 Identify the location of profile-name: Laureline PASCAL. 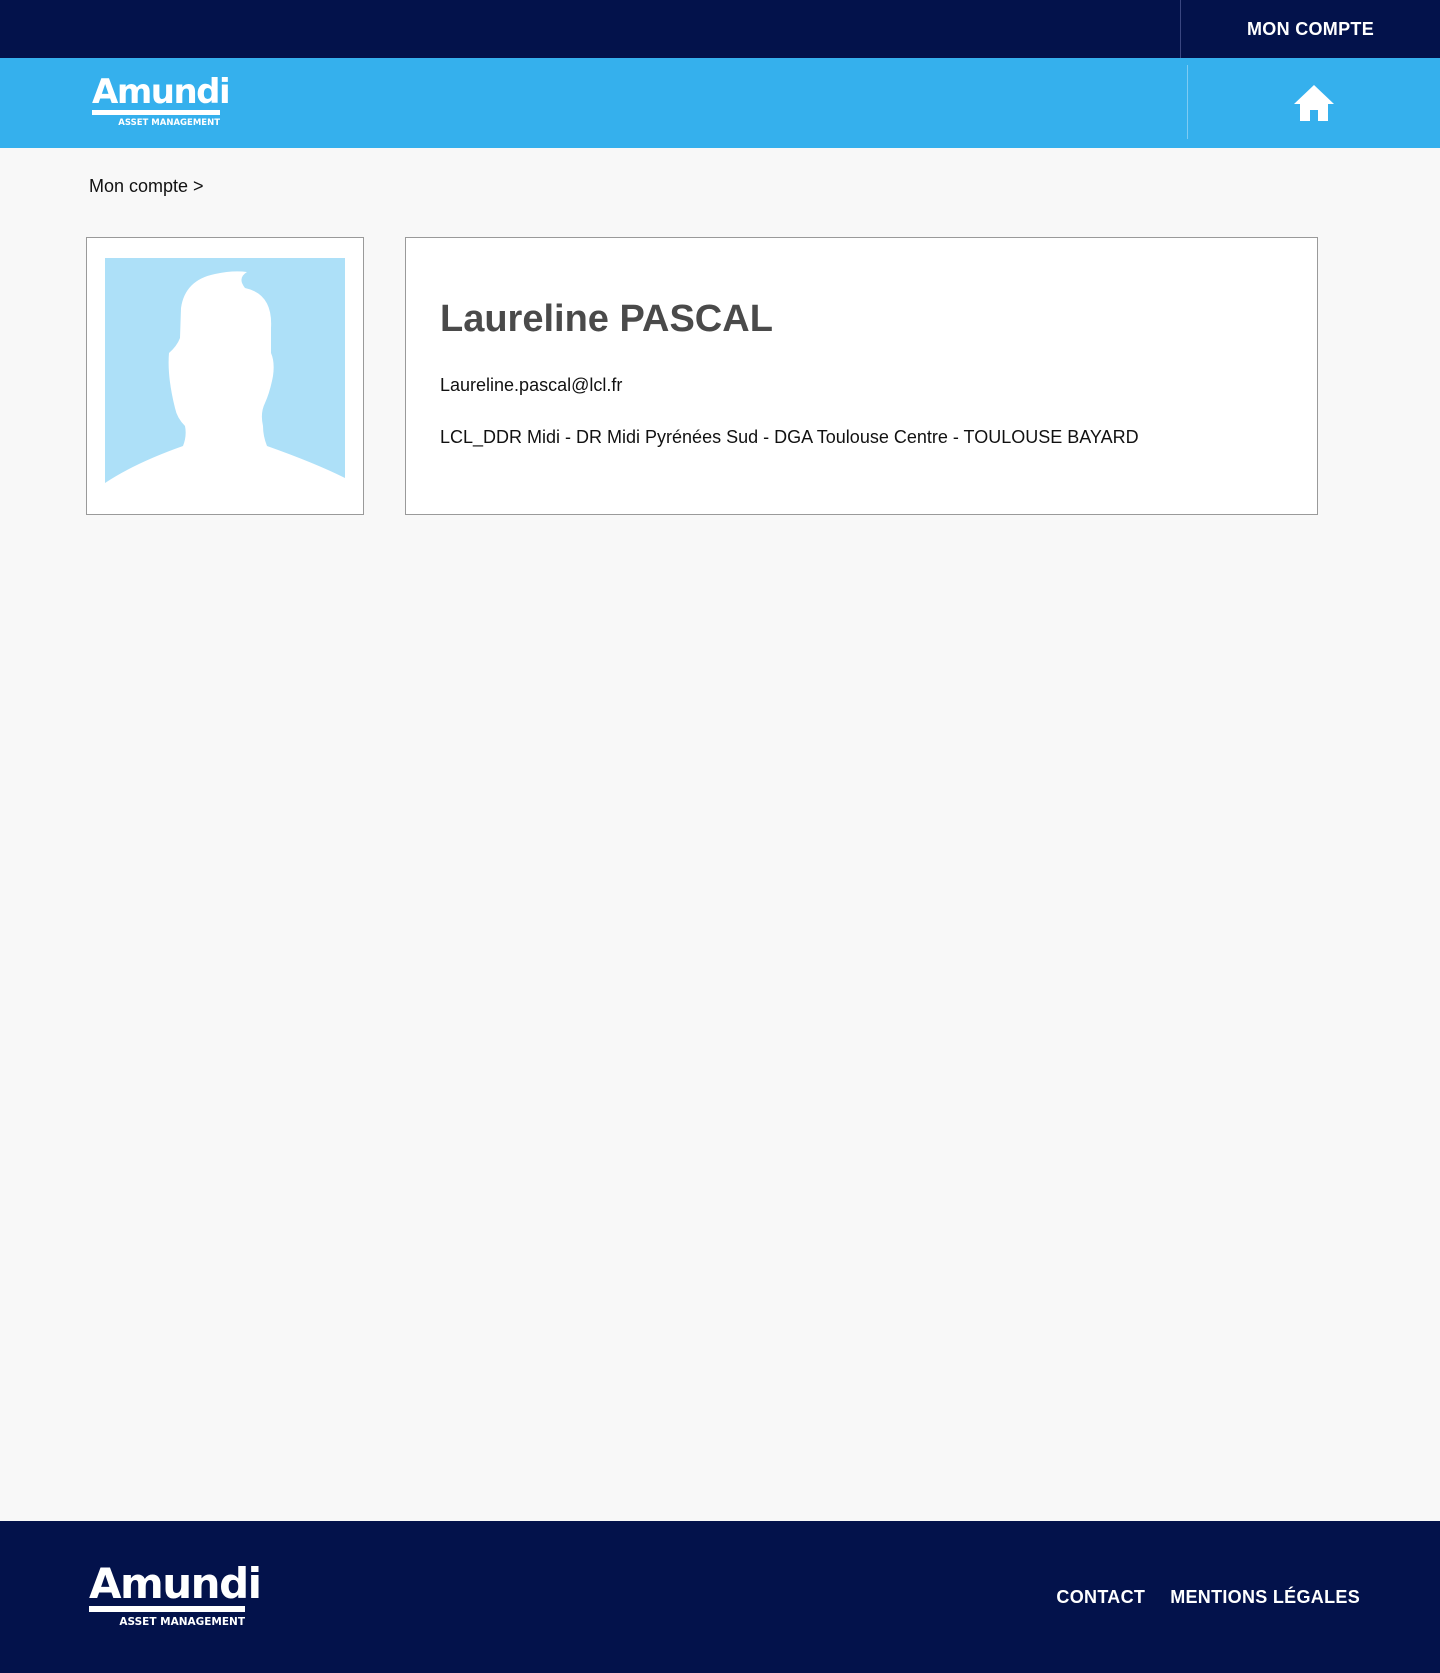
(606, 319).